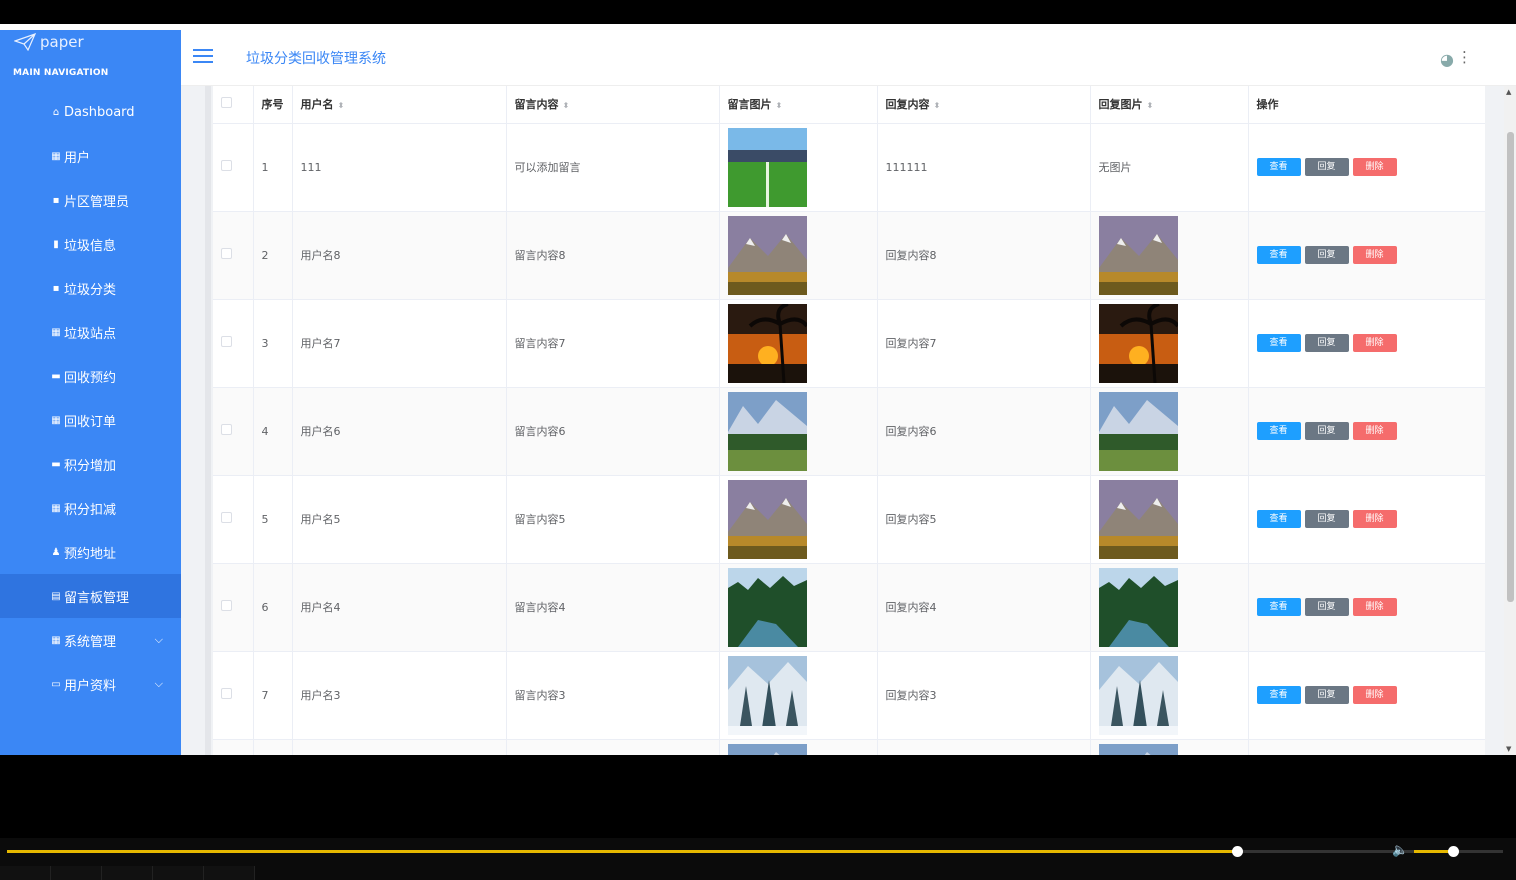 The width and height of the screenshot is (1516, 880). Describe the element at coordinates (984, 105) in the screenshot. I see `col-header-reply: 回复内容 ⬍` at that location.